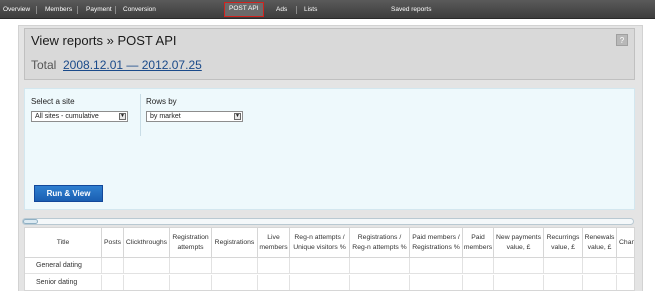  I want to click on column-header-title: Title, so click(63, 243).